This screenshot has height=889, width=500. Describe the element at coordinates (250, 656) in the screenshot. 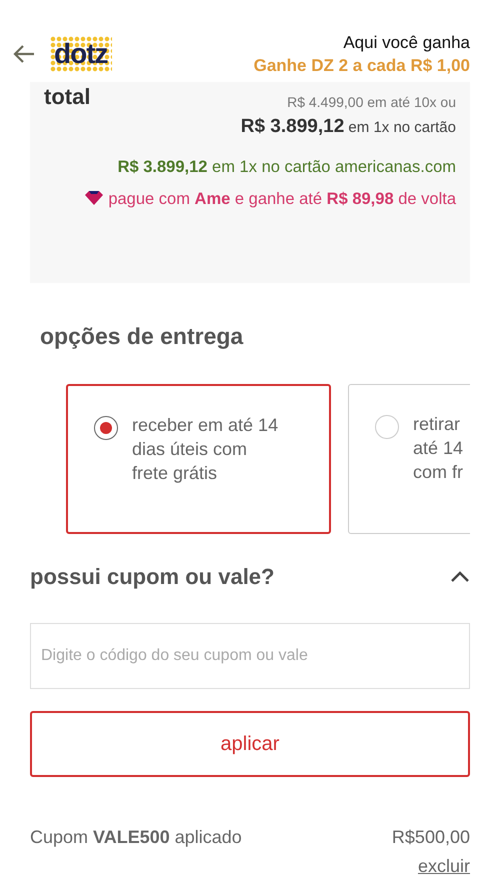

I see `coupon-input-field: Digite o código do seu cupom ou vale` at that location.